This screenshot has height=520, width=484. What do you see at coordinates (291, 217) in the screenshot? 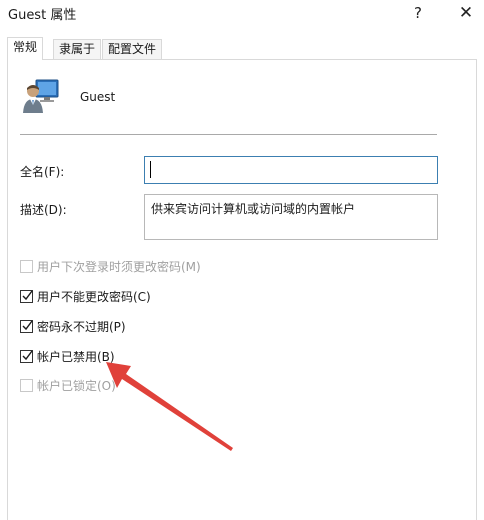
I see `description-input: 供来宾访问计算机或访问域的内置帐户` at bounding box center [291, 217].